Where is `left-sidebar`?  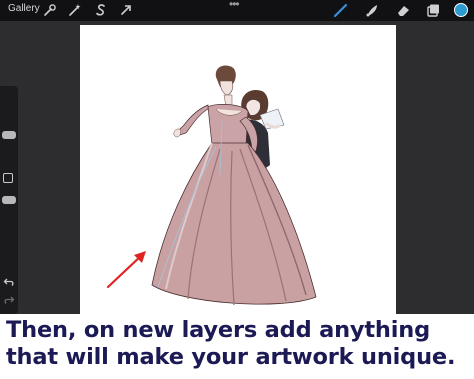 left-sidebar is located at coordinates (9, 200).